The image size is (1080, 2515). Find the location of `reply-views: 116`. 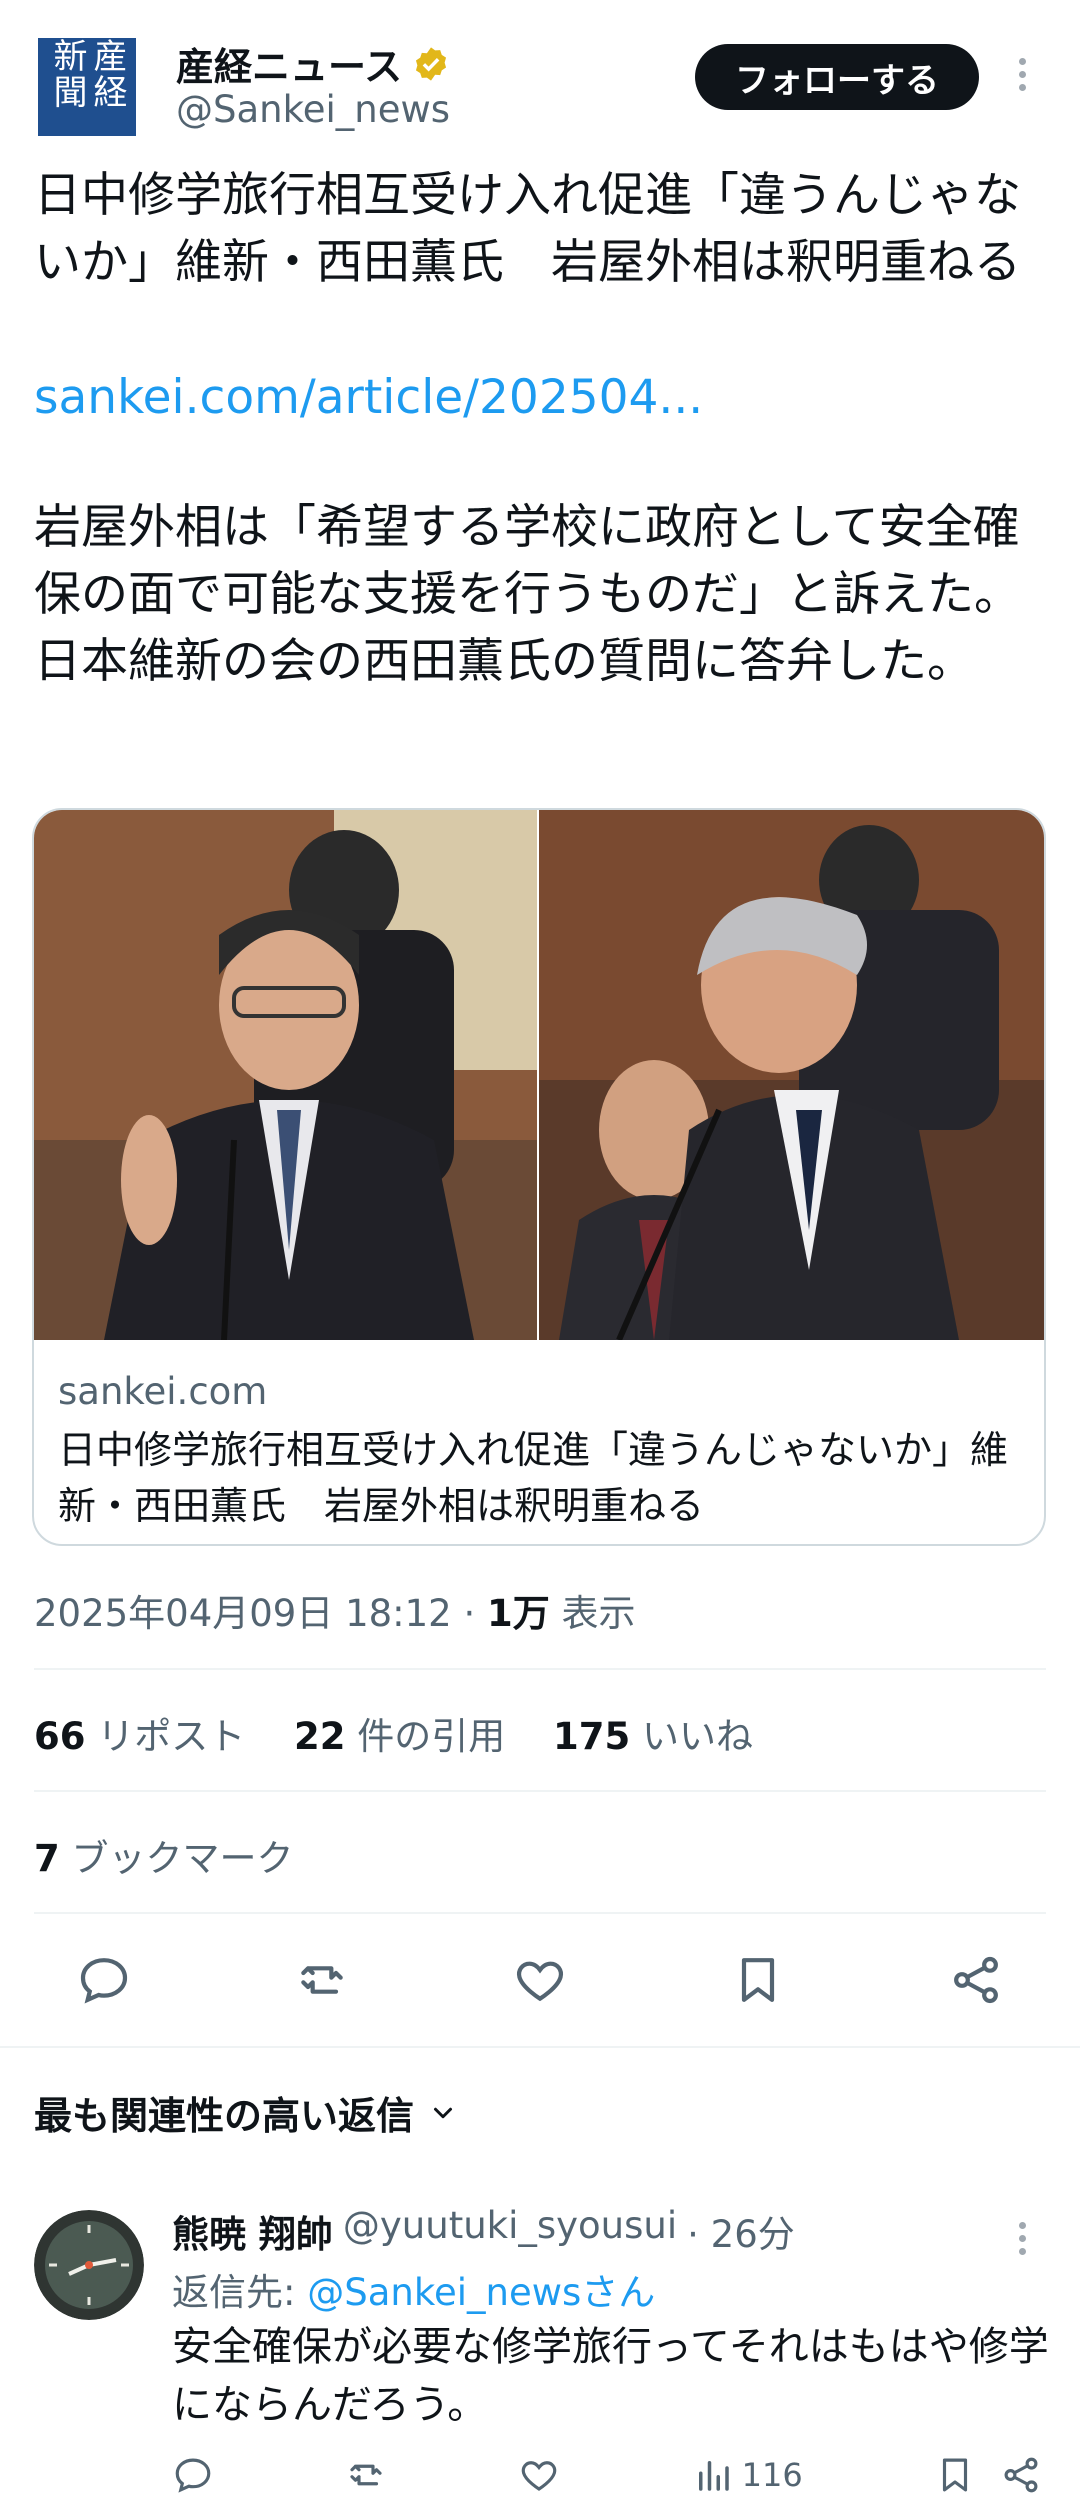

reply-views: 116 is located at coordinates (747, 2475).